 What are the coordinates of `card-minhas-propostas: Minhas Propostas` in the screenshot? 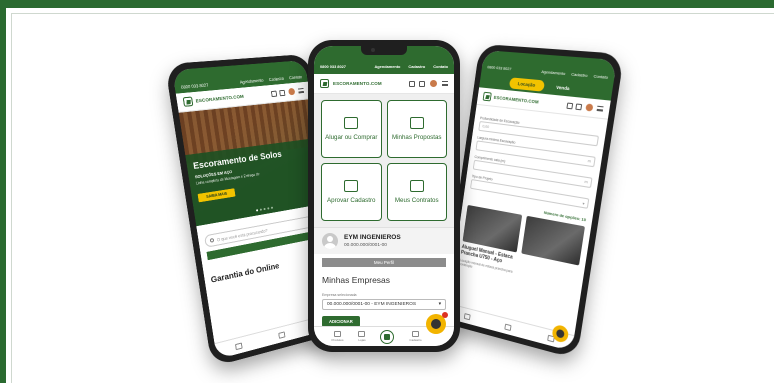 It's located at (417, 129).